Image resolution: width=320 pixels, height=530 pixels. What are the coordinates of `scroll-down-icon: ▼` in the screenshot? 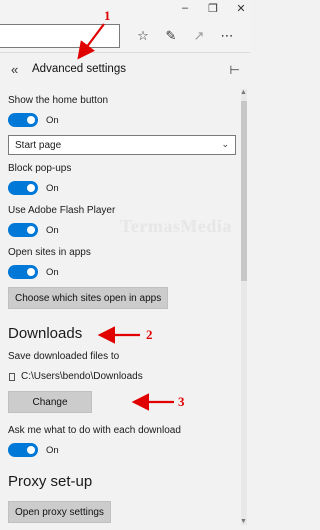 It's located at (243, 521).